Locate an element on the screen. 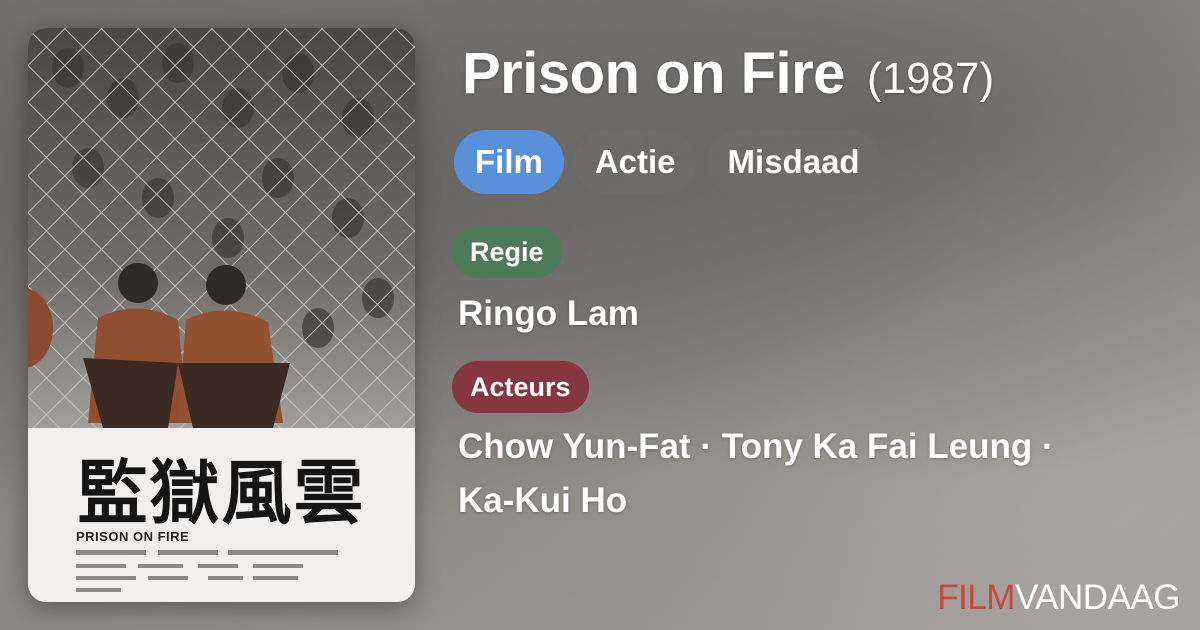 This screenshot has width=1200, height=630. director-name: Ringo Lam is located at coordinates (808, 314).